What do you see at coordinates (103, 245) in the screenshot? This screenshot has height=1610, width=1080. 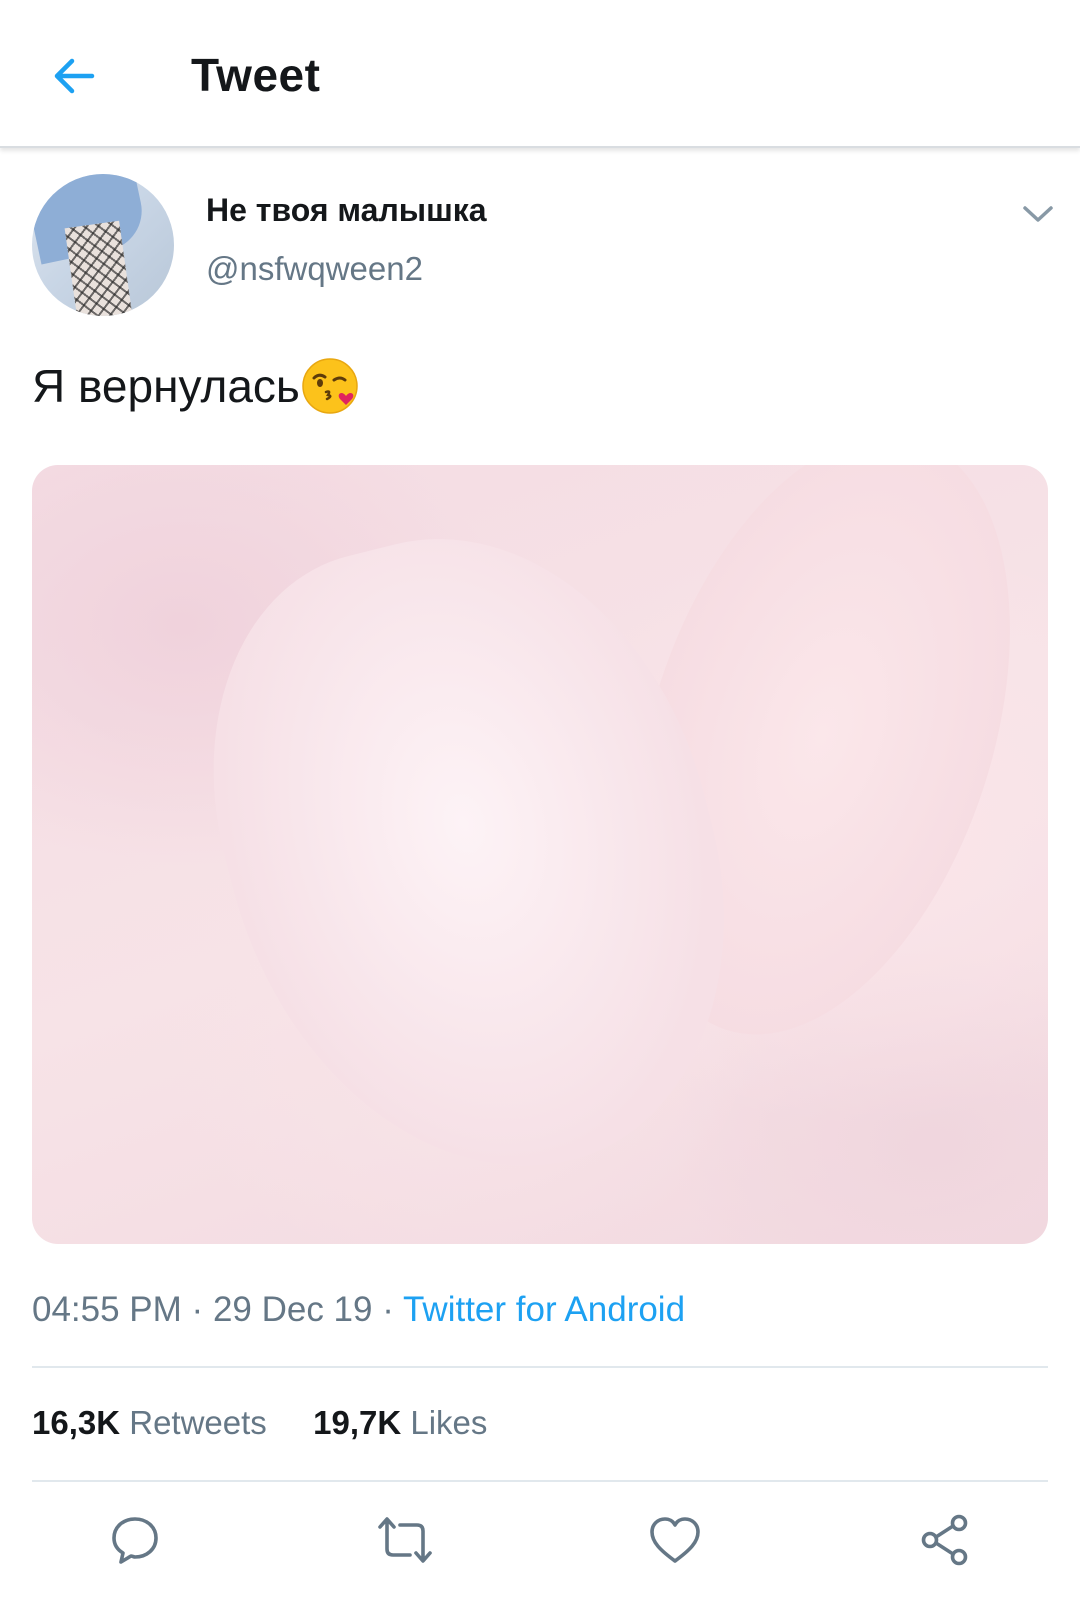 I see `avatar` at bounding box center [103, 245].